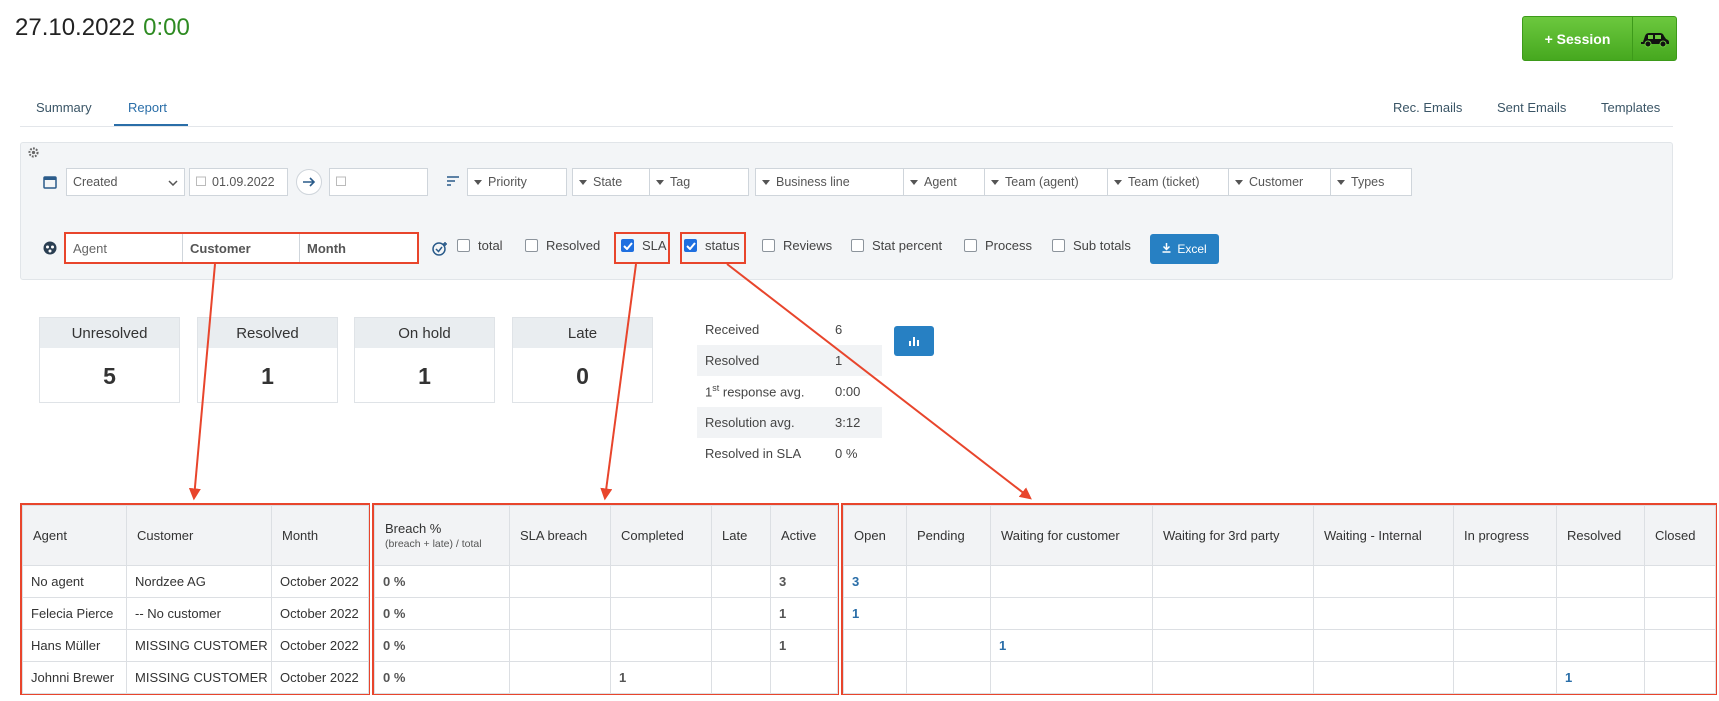  Describe the element at coordinates (202, 382) in the screenshot. I see `arrow-group-to-table` at that location.